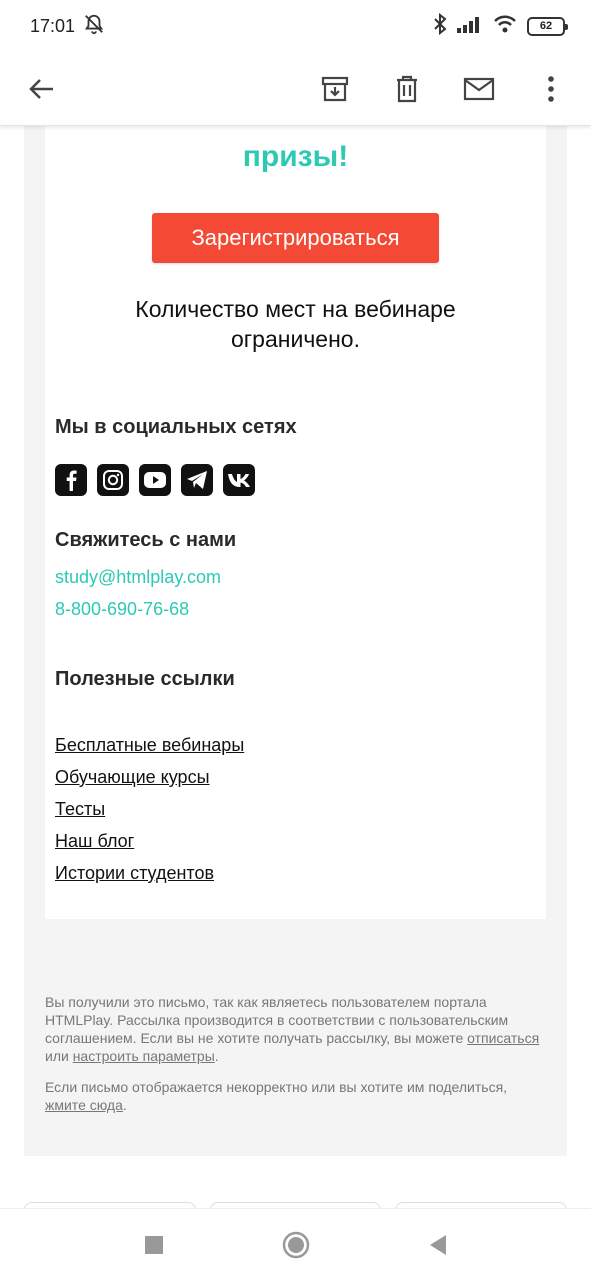 This screenshot has height=1280, width=591. Describe the element at coordinates (124, 1105) in the screenshot. I see `footer-view-online-end: .` at that location.